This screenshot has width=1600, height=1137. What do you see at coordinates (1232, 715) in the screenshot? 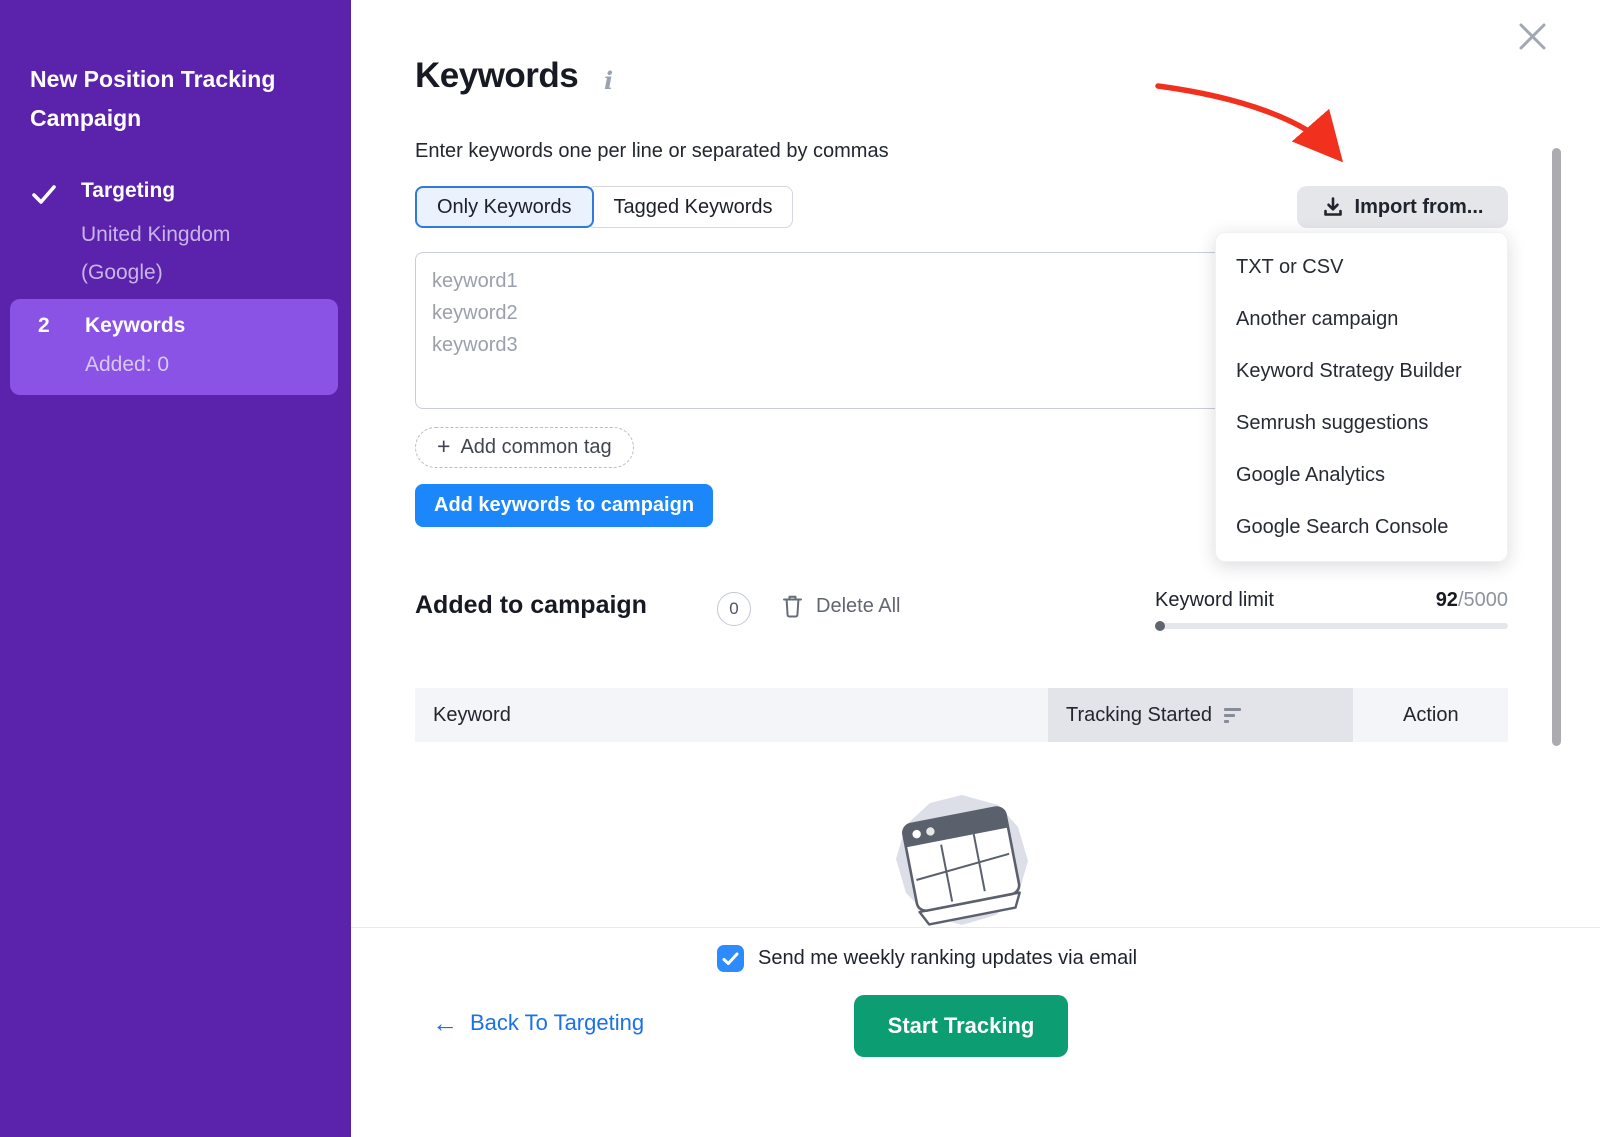
I see `sort-descending-icon` at bounding box center [1232, 715].